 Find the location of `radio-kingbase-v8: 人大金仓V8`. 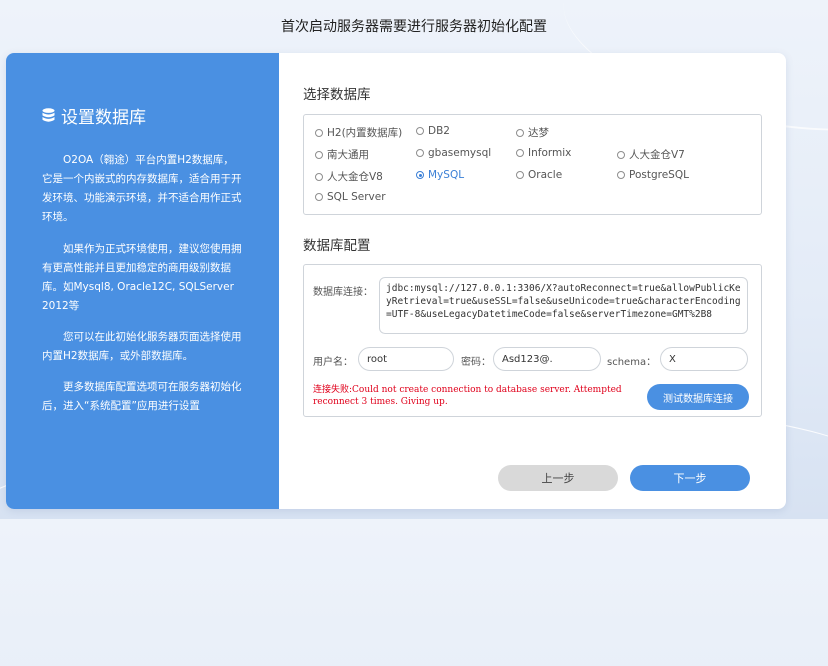

radio-kingbase-v8: 人大金仓V8 is located at coordinates (349, 176).